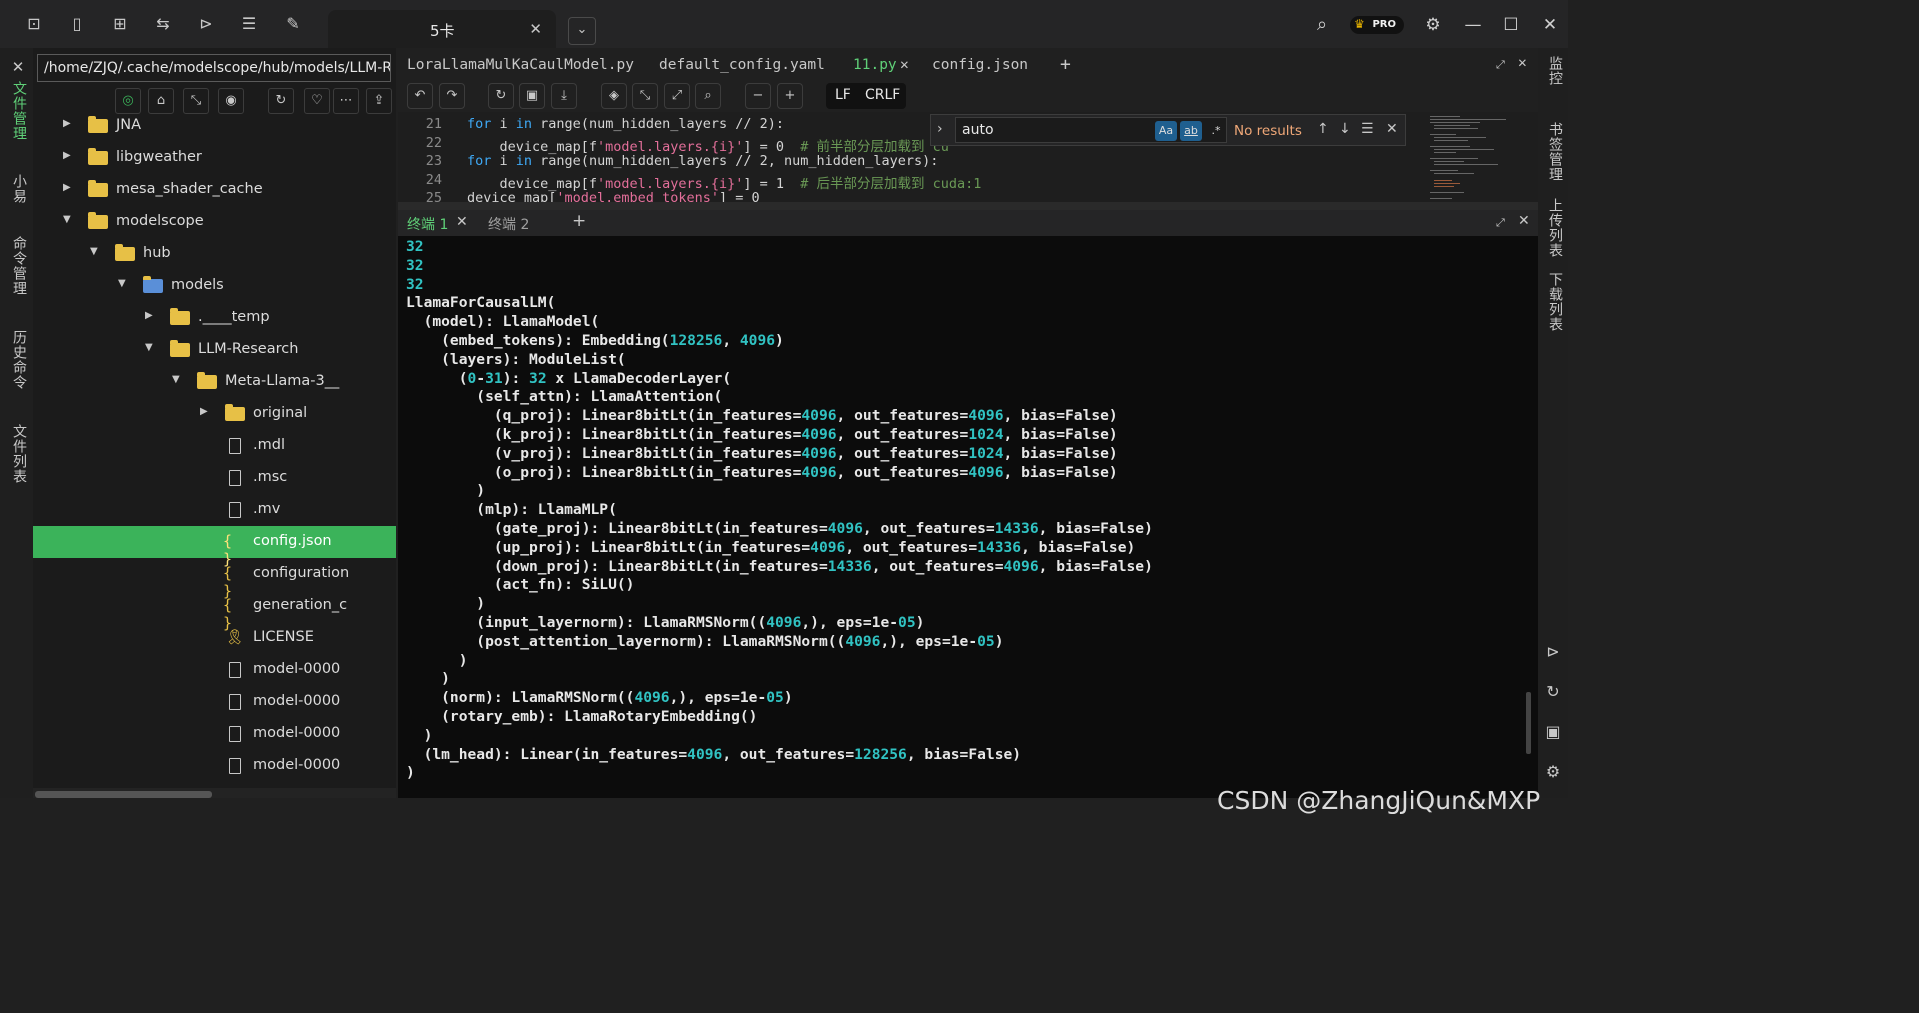  I want to click on tree-row: .msc, so click(214, 478).